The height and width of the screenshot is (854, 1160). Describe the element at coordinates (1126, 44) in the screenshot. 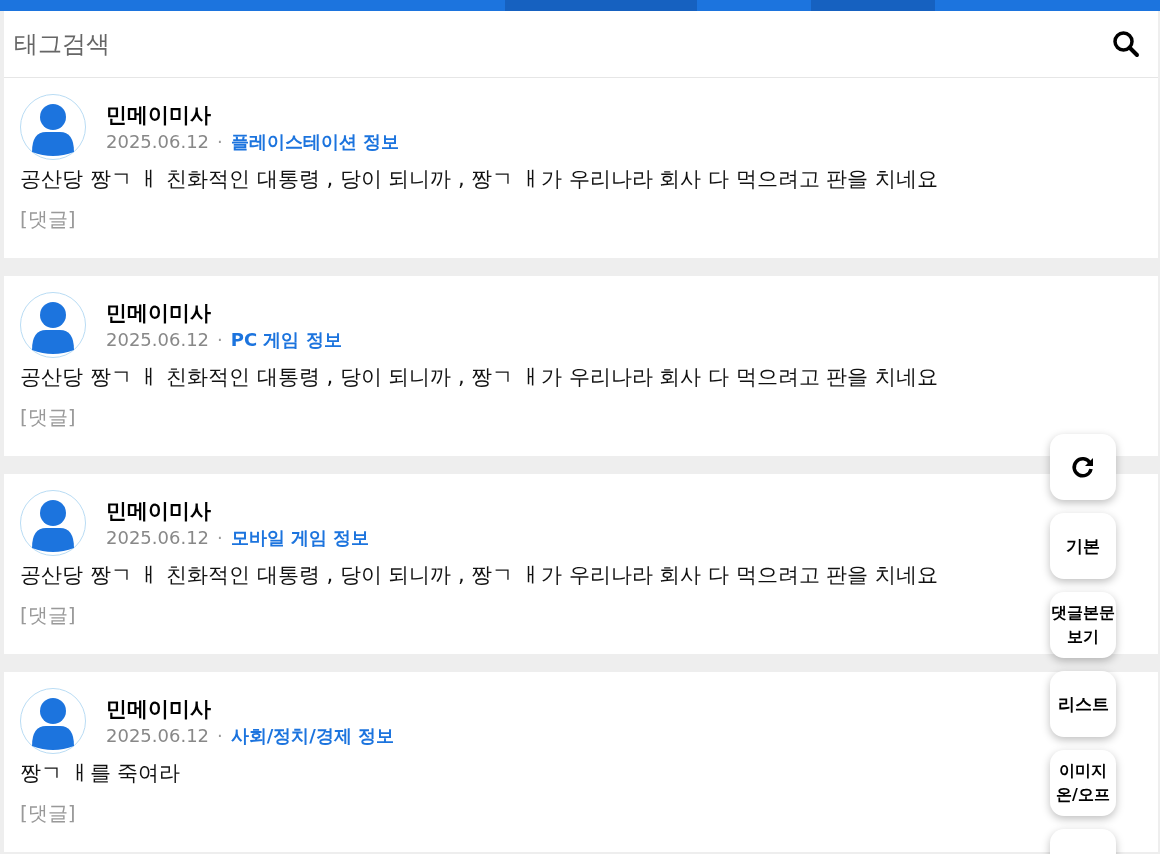

I see `search-icon` at that location.